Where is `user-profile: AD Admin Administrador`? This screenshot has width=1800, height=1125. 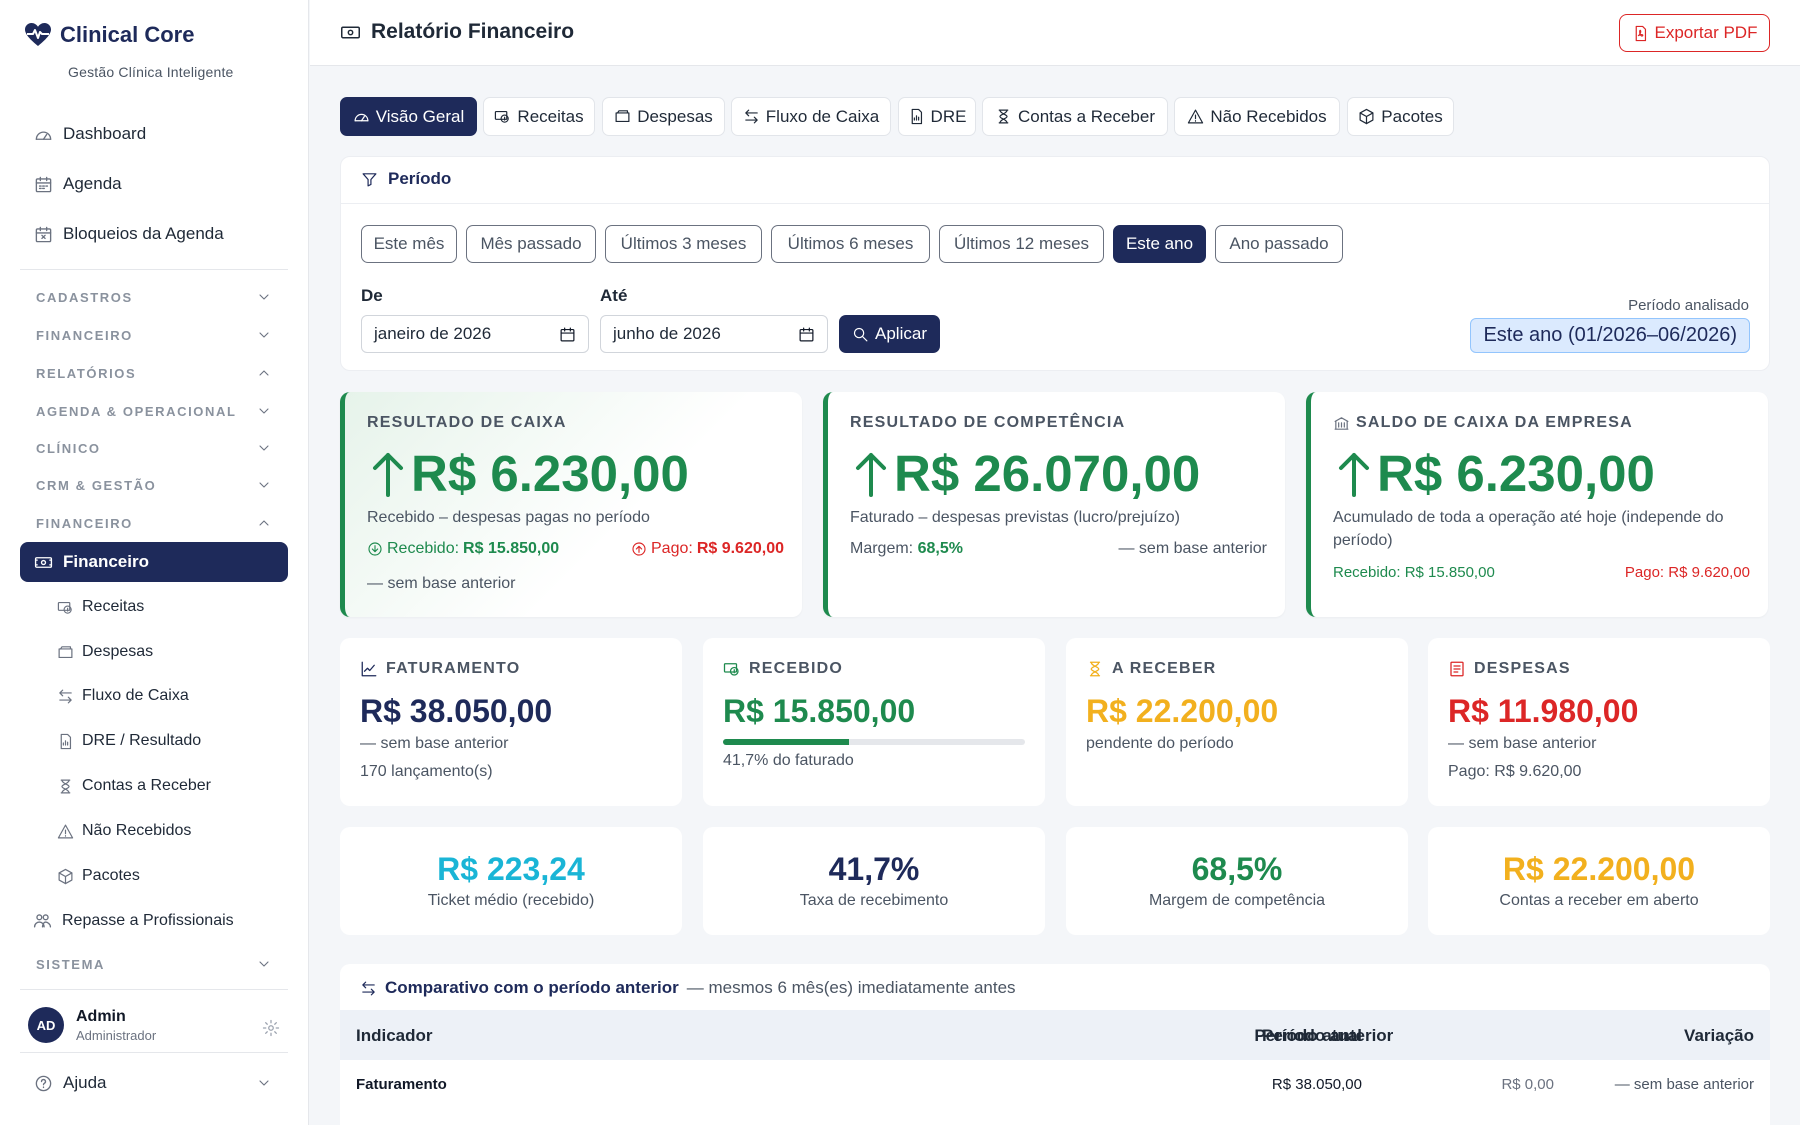 user-profile: AD Admin Administrador is located at coordinates (92, 1025).